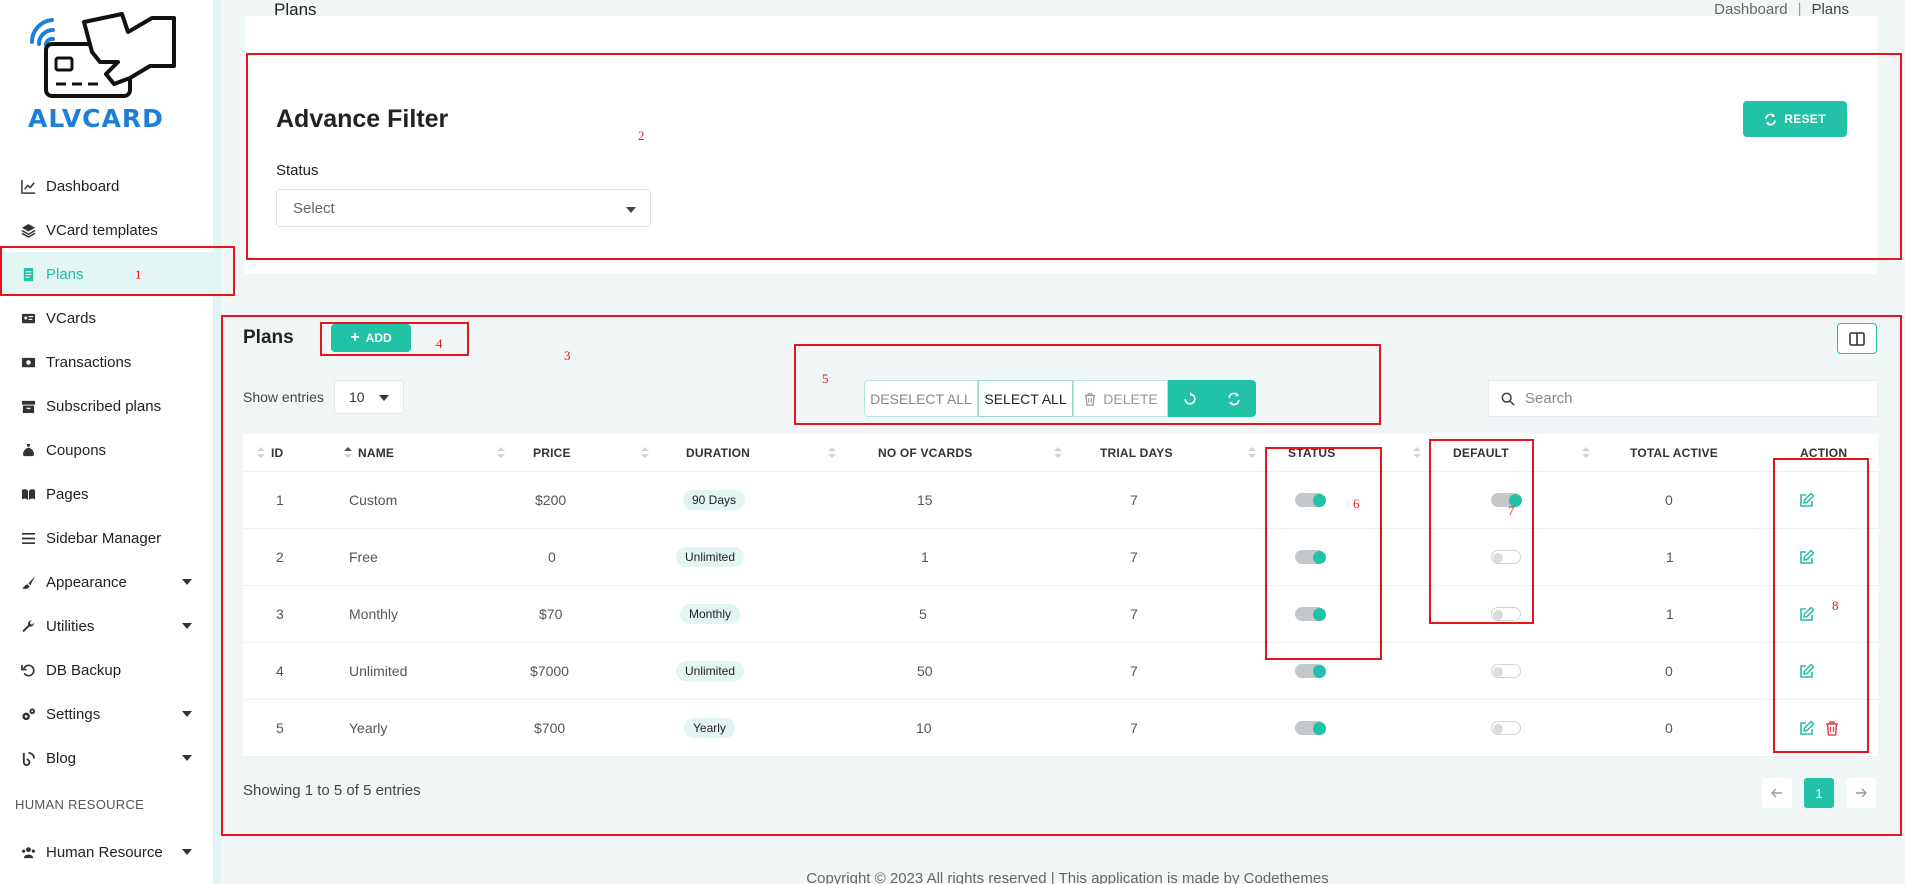  I want to click on column-header-trial-days: TRIAL DAYS, so click(1136, 453).